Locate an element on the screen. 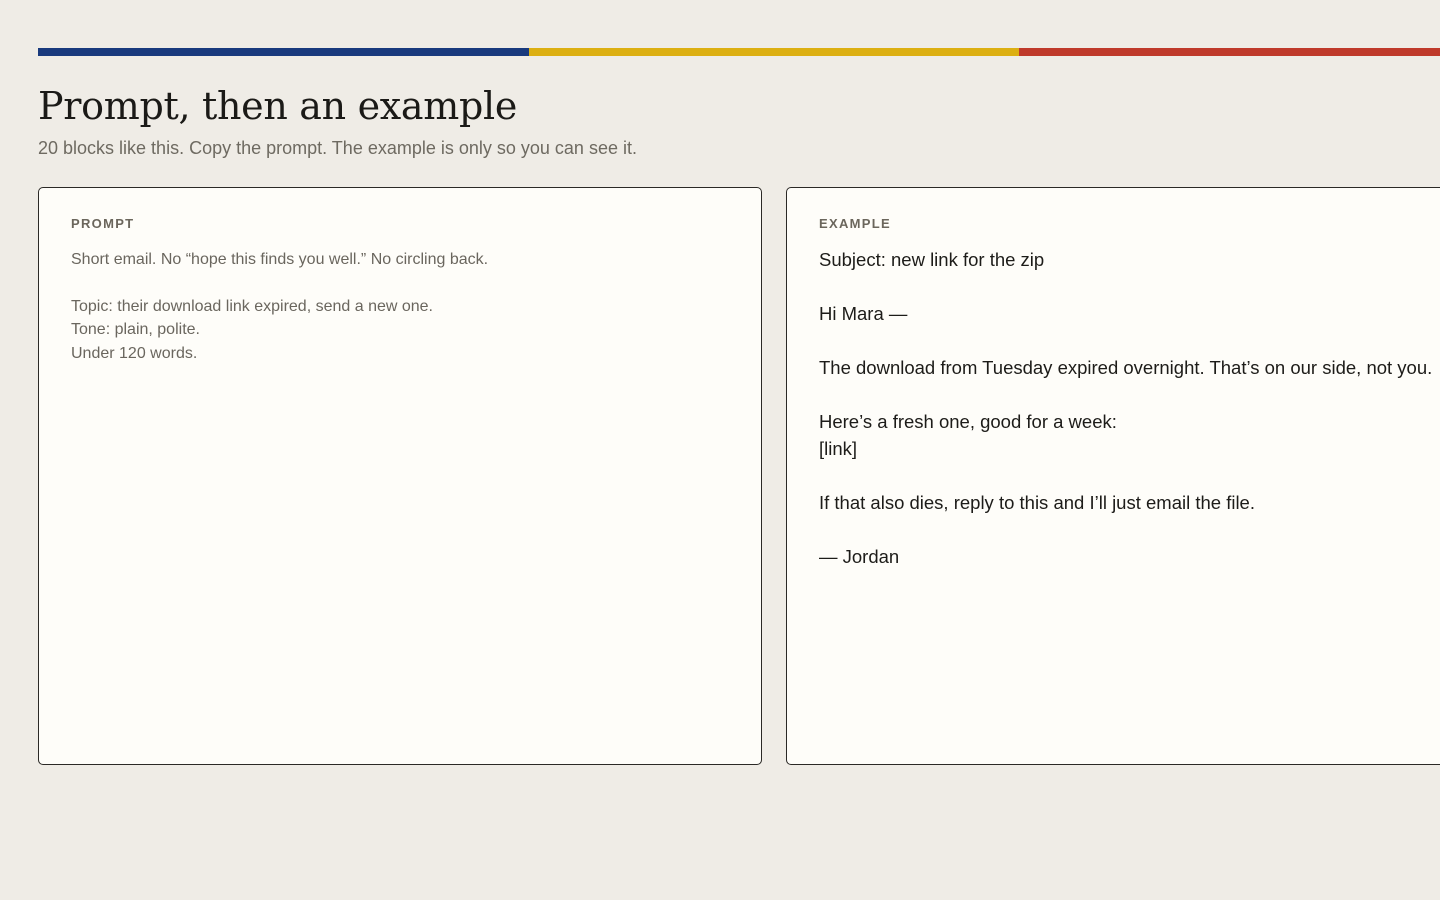 The image size is (1440, 900). email-greeting: Hi Mara — is located at coordinates (863, 313).